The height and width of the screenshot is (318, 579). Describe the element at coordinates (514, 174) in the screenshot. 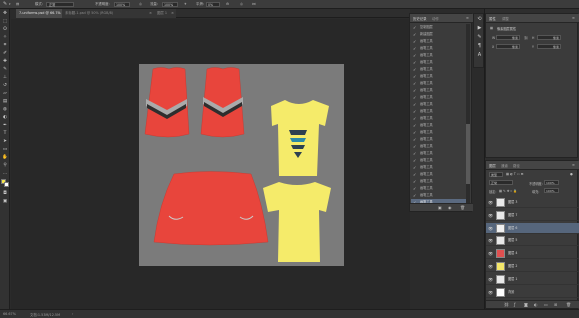

I see `filter-icons: ▦ ◐ T ▭ ⊞` at that location.